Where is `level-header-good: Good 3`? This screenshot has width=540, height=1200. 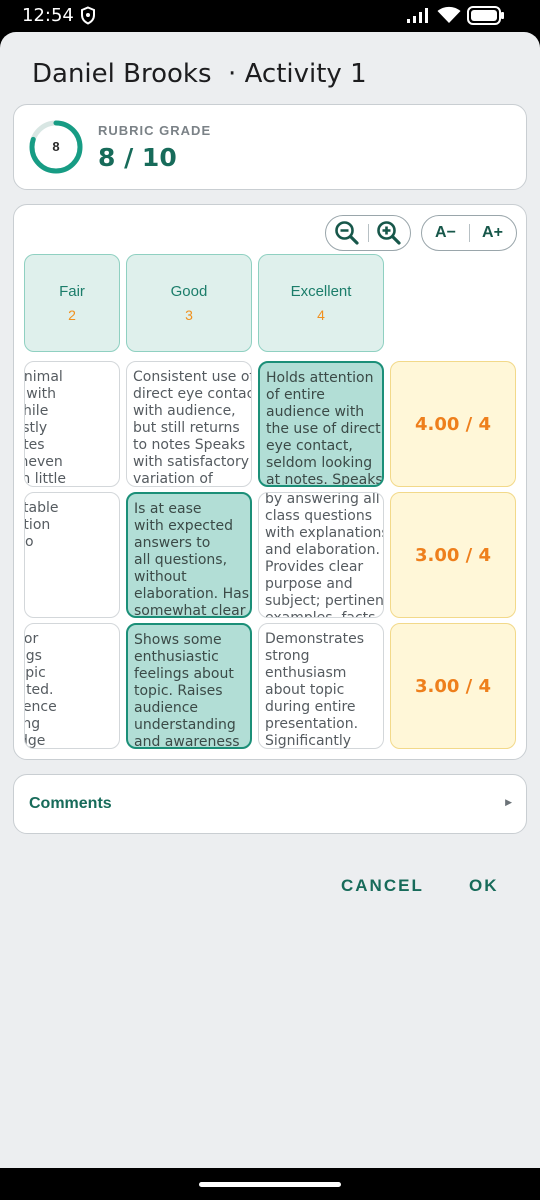
level-header-good: Good 3 is located at coordinates (189, 303).